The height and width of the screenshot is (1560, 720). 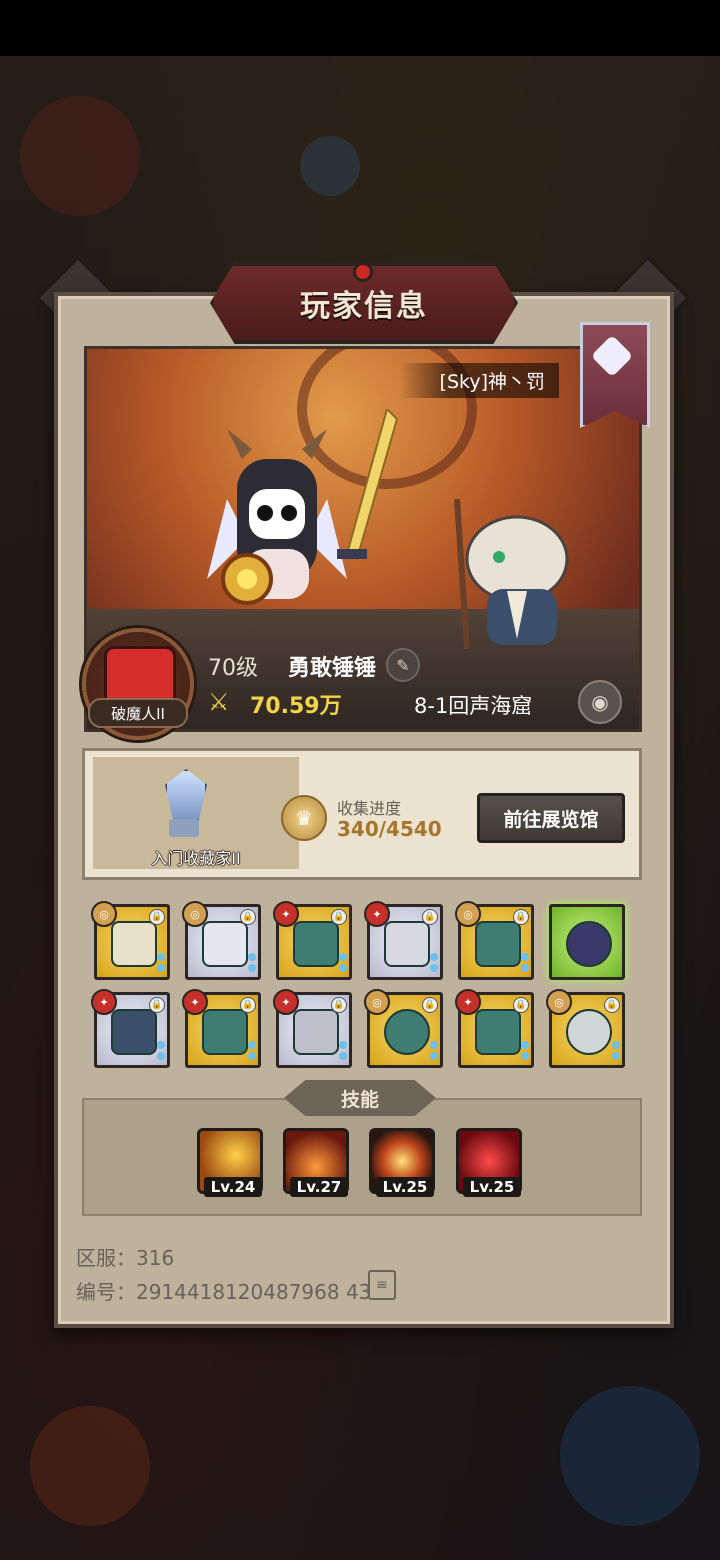 What do you see at coordinates (600, 702) in the screenshot?
I see `eye-icon: ◉` at bounding box center [600, 702].